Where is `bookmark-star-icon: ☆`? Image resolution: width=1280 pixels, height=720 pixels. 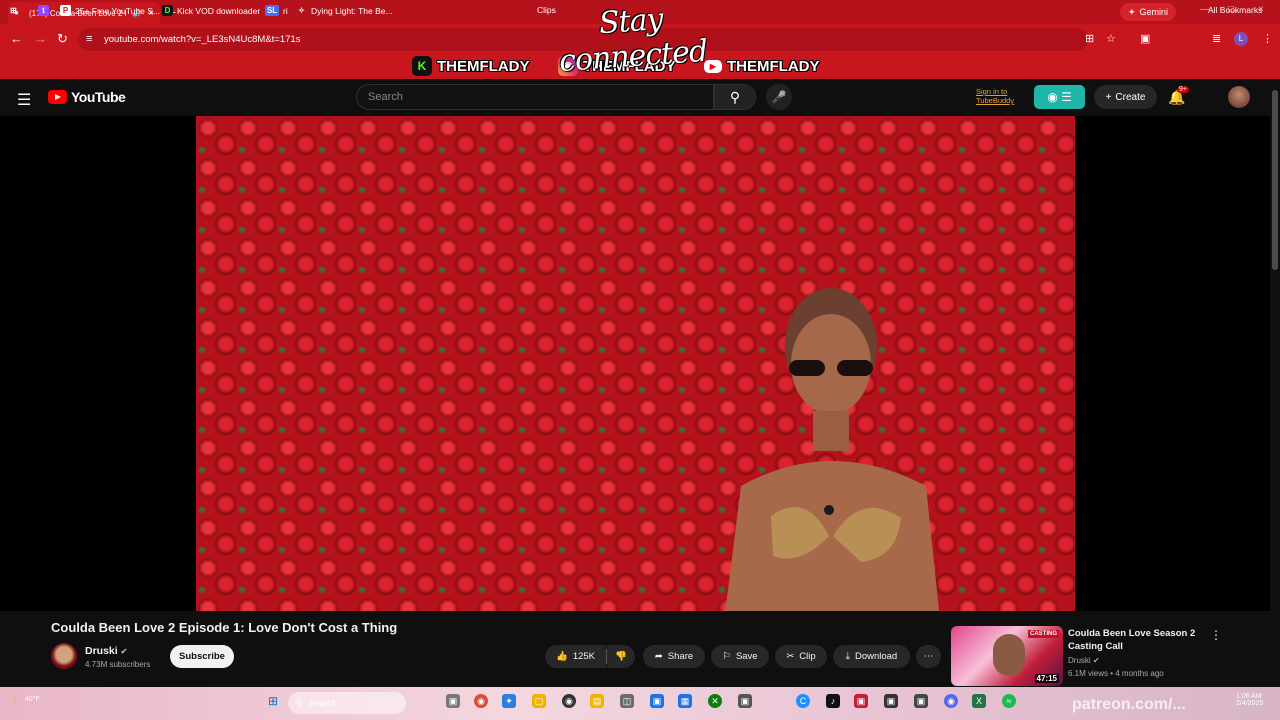
bookmark-star-icon: ☆ is located at coordinates (1111, 38).